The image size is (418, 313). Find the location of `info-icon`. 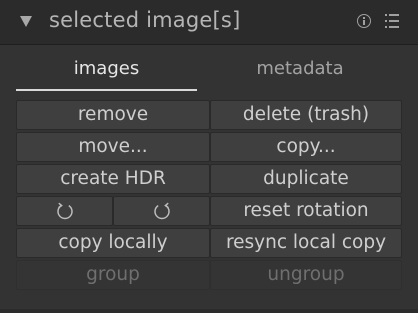

info-icon is located at coordinates (364, 21).